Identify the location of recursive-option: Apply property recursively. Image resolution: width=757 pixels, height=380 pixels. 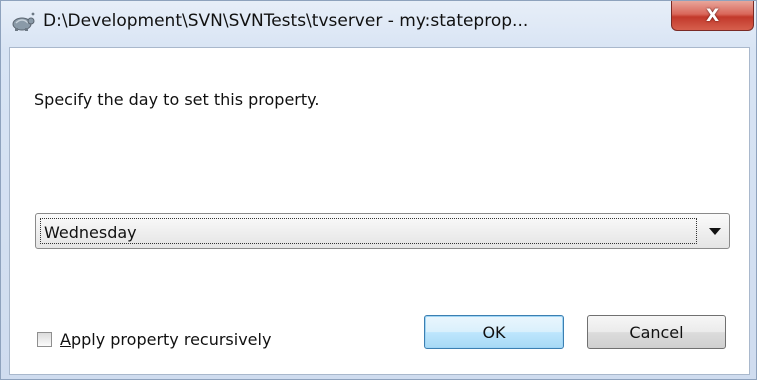
(154, 339).